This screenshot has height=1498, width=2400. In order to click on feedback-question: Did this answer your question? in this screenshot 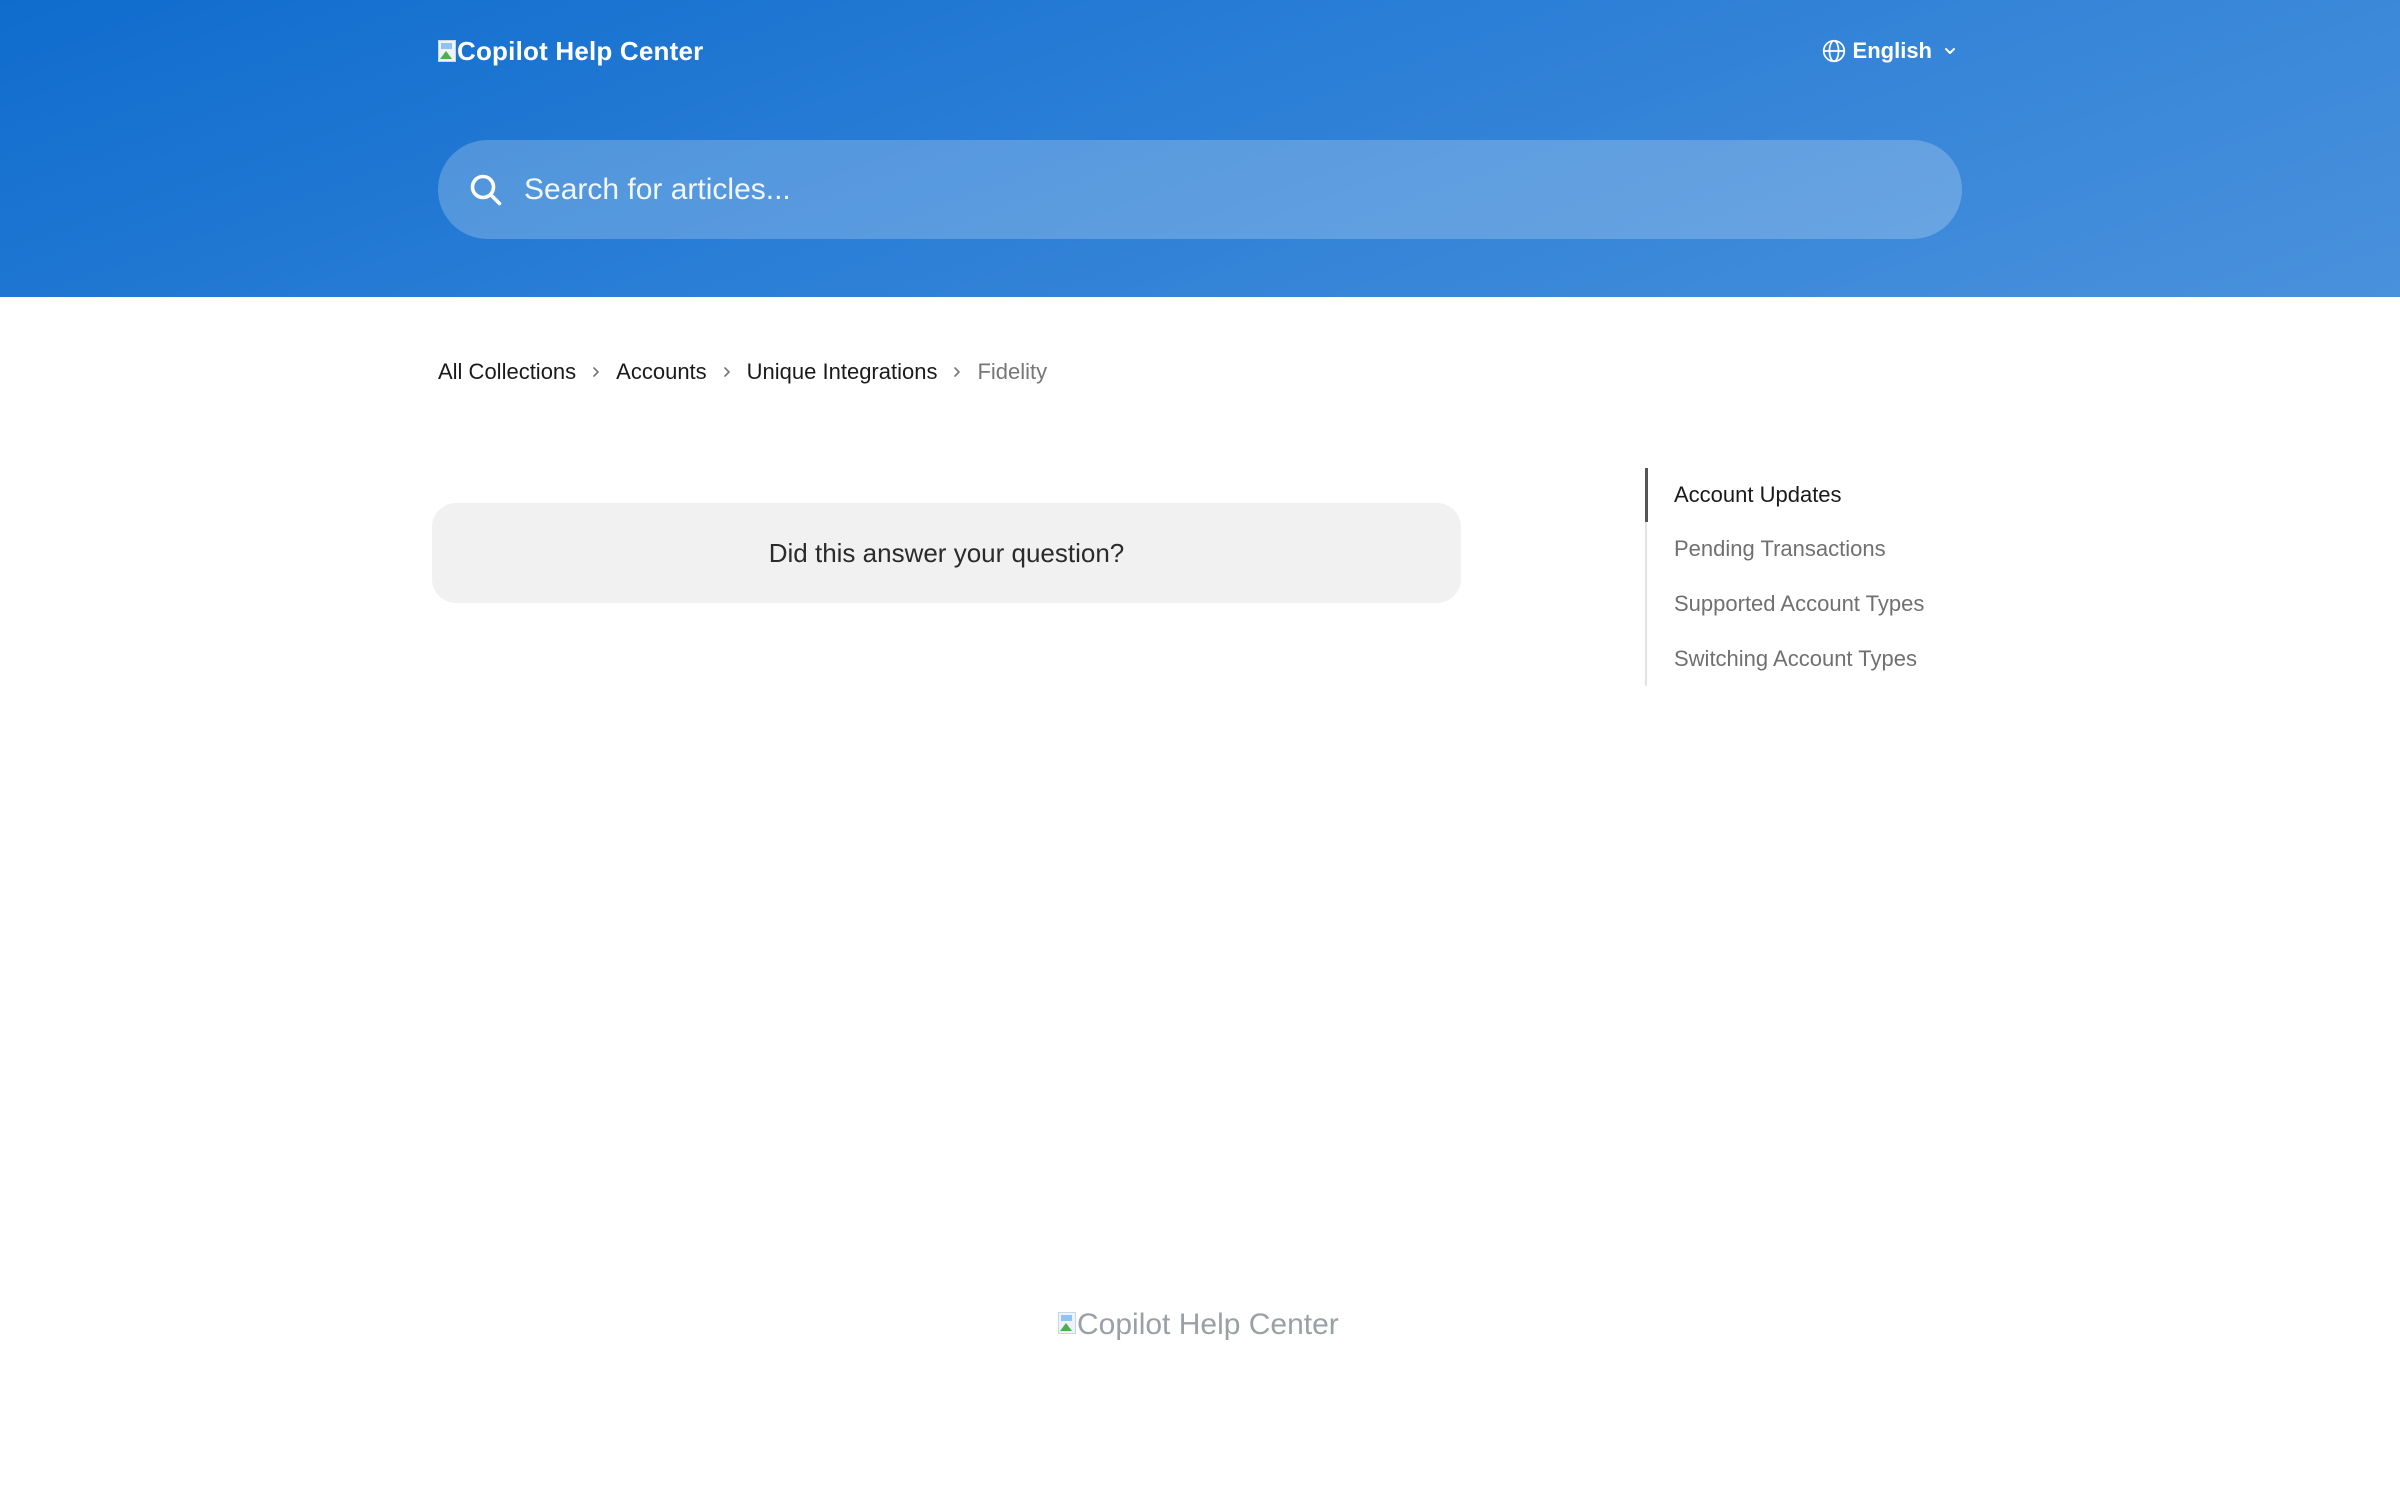, I will do `click(946, 552)`.